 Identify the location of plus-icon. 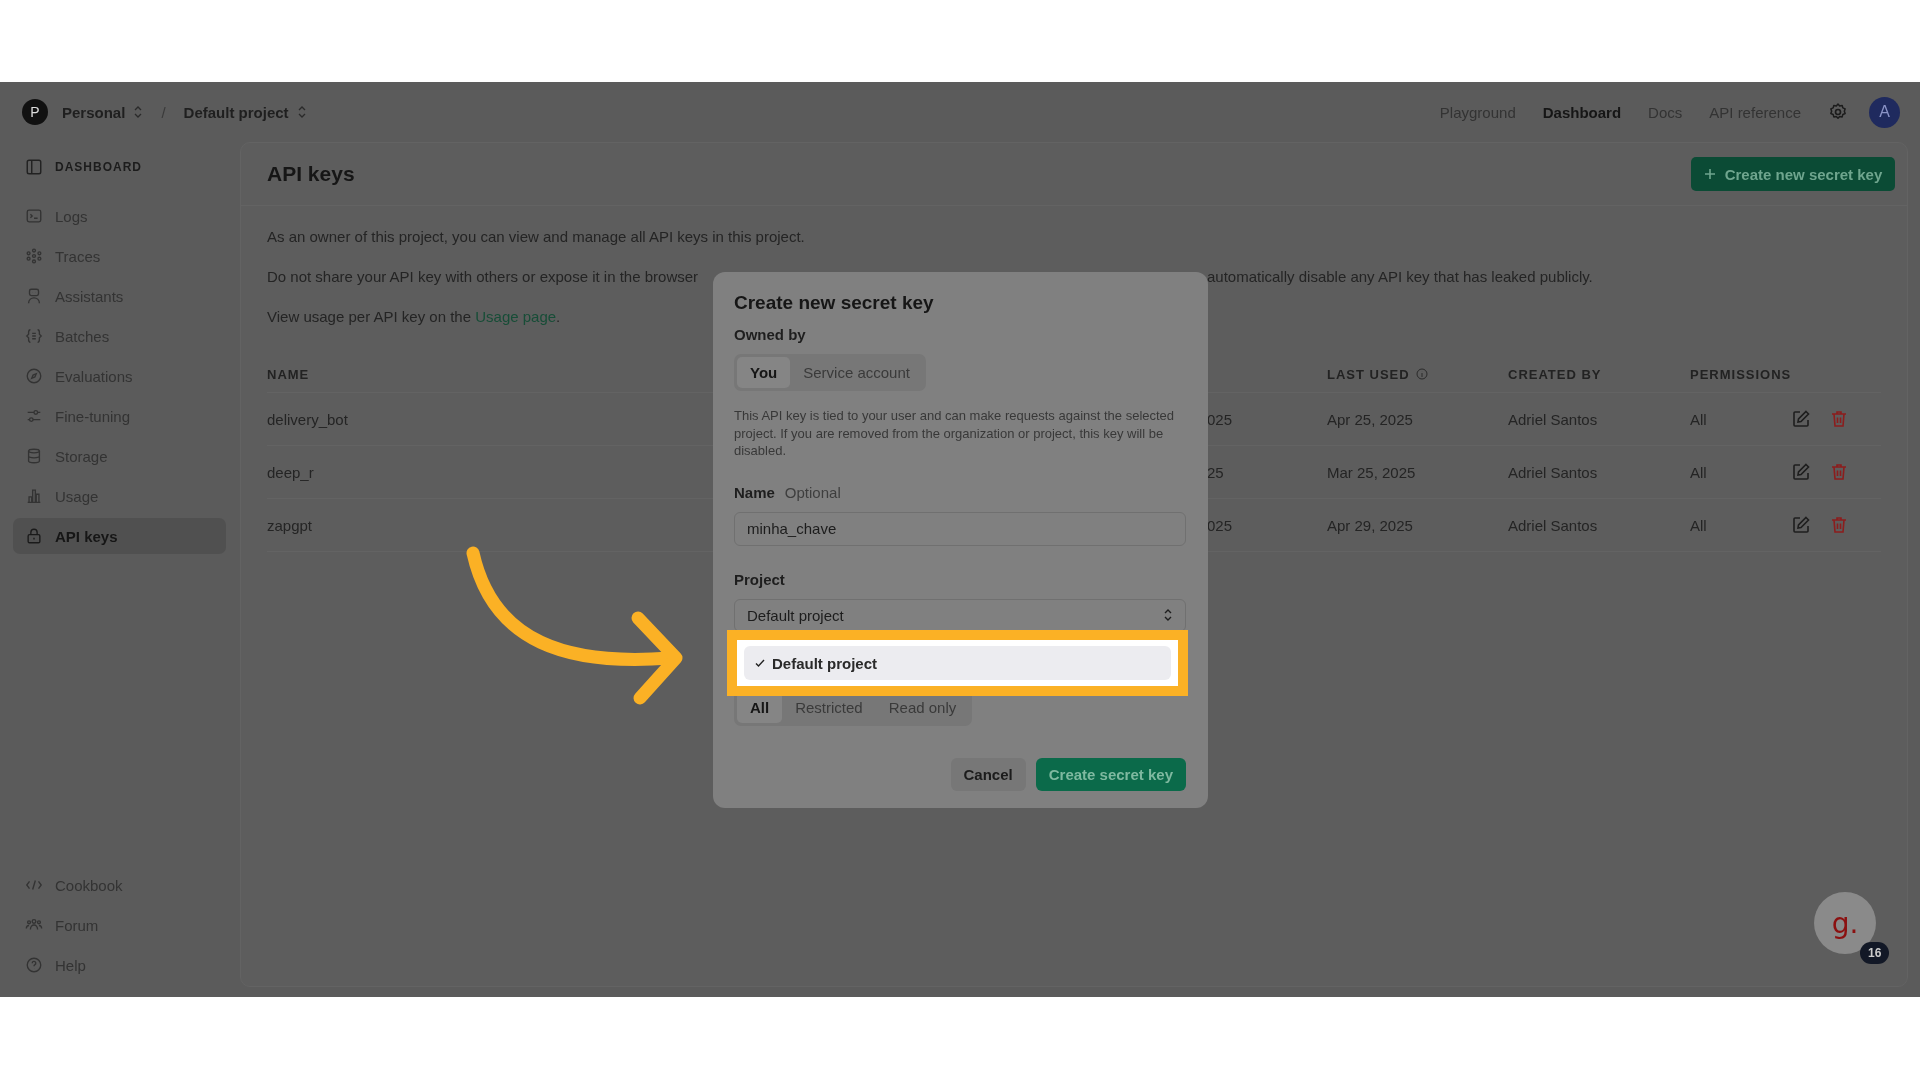
(1709, 174).